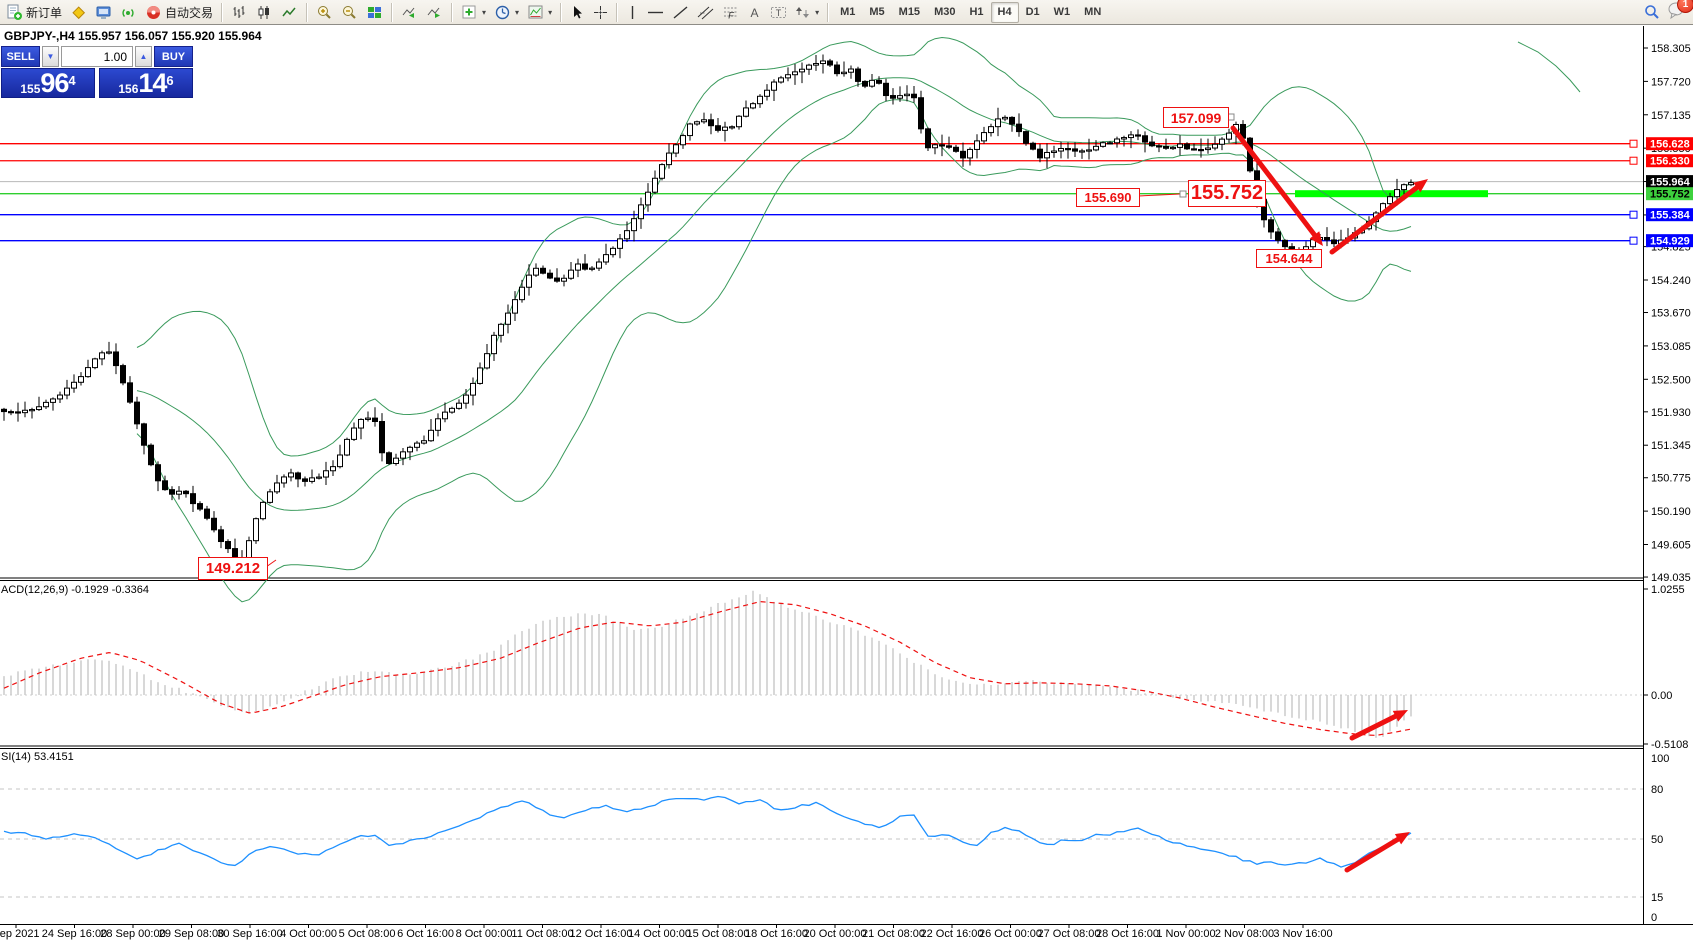 This screenshot has height=944, width=1693. I want to click on tab-timeframe-m30: M30, so click(944, 12).